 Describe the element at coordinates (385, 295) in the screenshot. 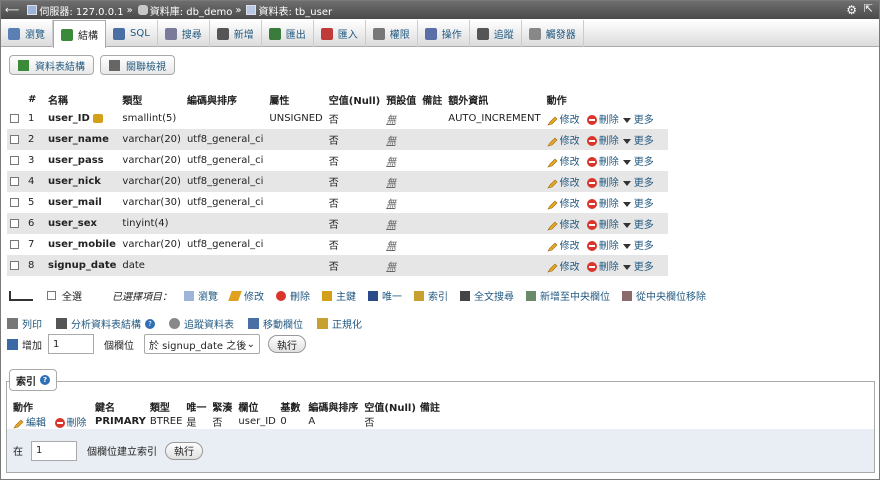

I see `bulk-unique-button: 唯一` at that location.